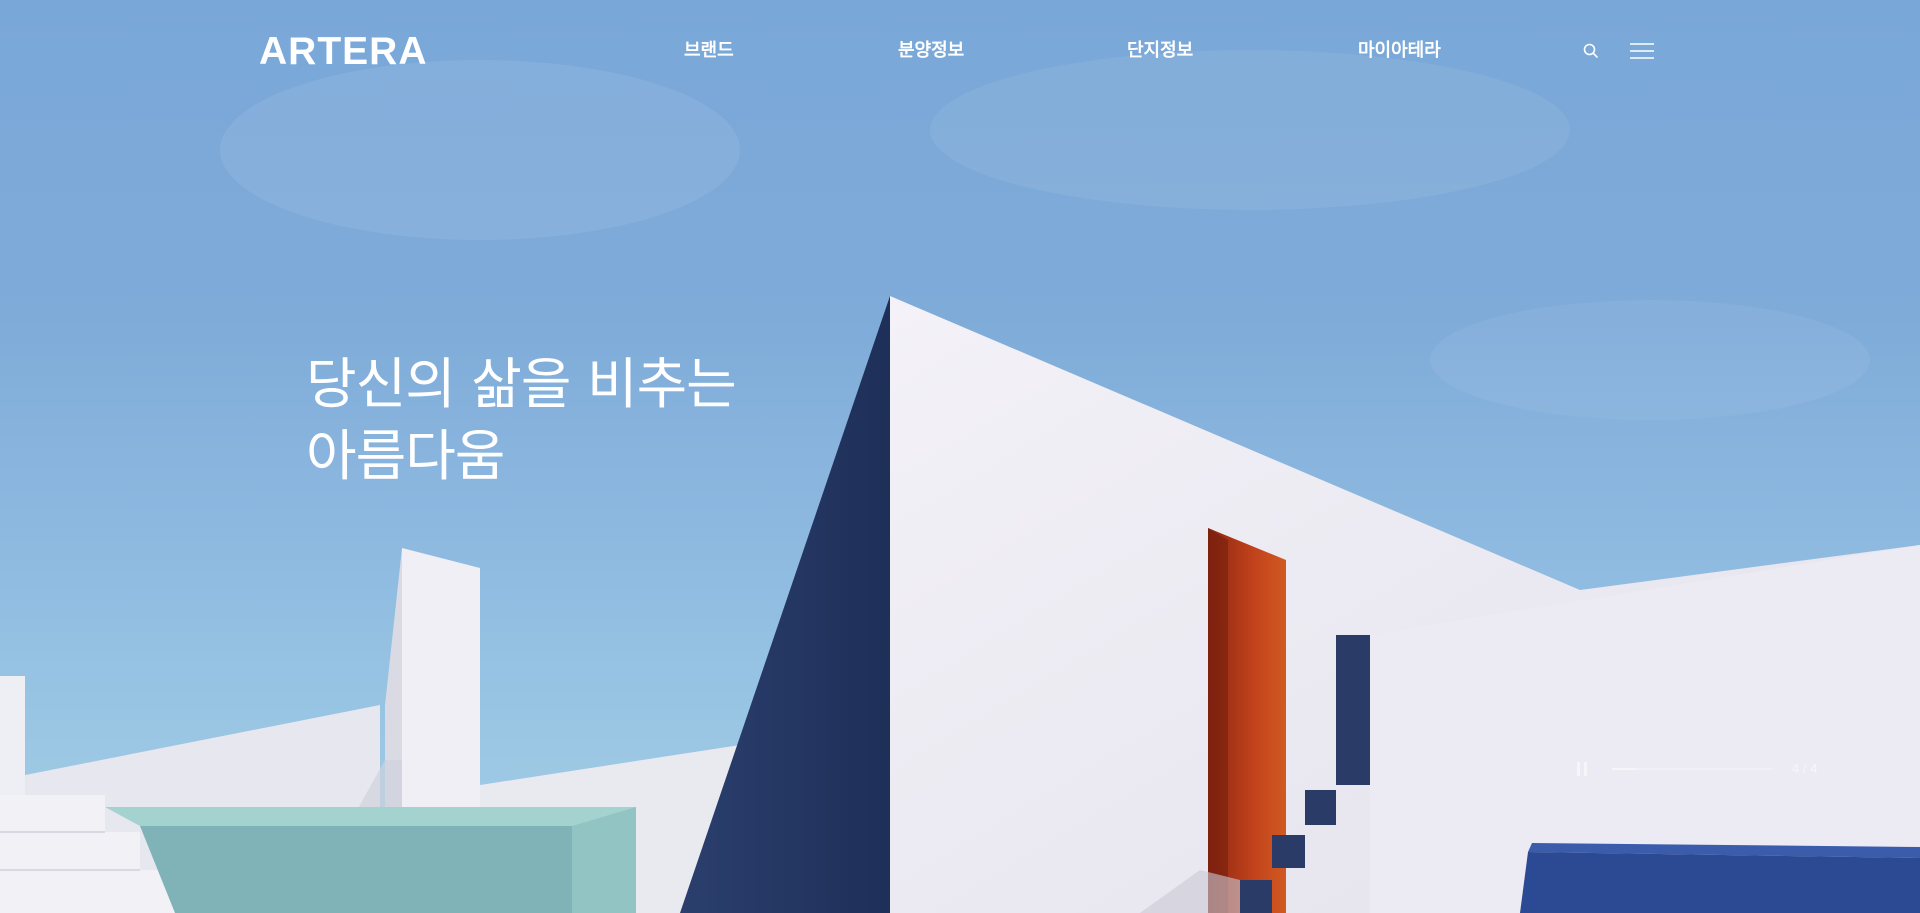 Image resolution: width=1920 pixels, height=913 pixels. Describe the element at coordinates (1160, 51) in the screenshot. I see `nav-item-complex-info: 단지정보` at that location.